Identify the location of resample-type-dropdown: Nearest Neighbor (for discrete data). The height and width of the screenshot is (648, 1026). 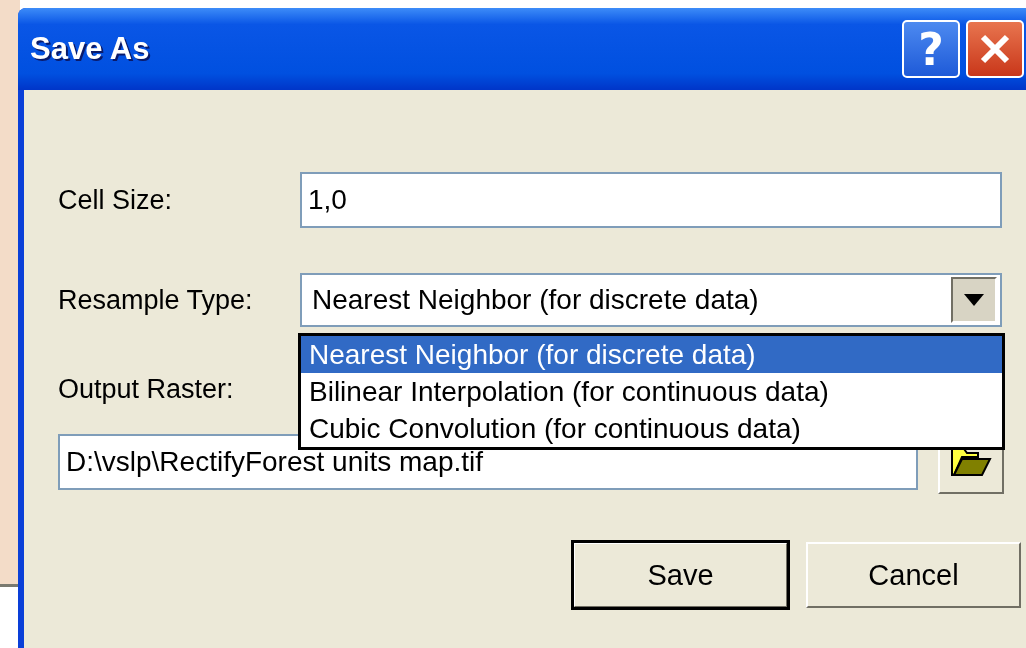
(651, 300).